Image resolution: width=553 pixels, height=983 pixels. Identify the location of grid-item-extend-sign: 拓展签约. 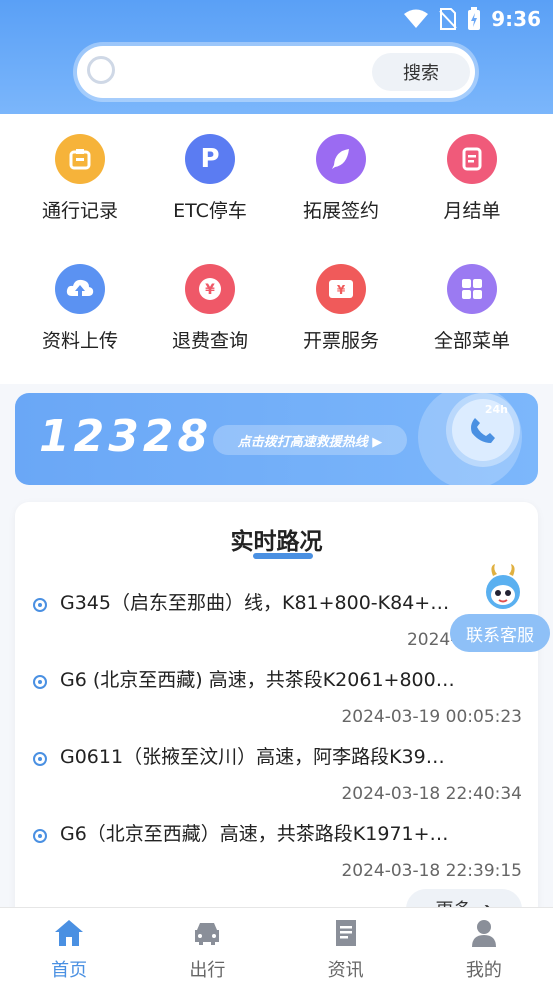
(341, 178).